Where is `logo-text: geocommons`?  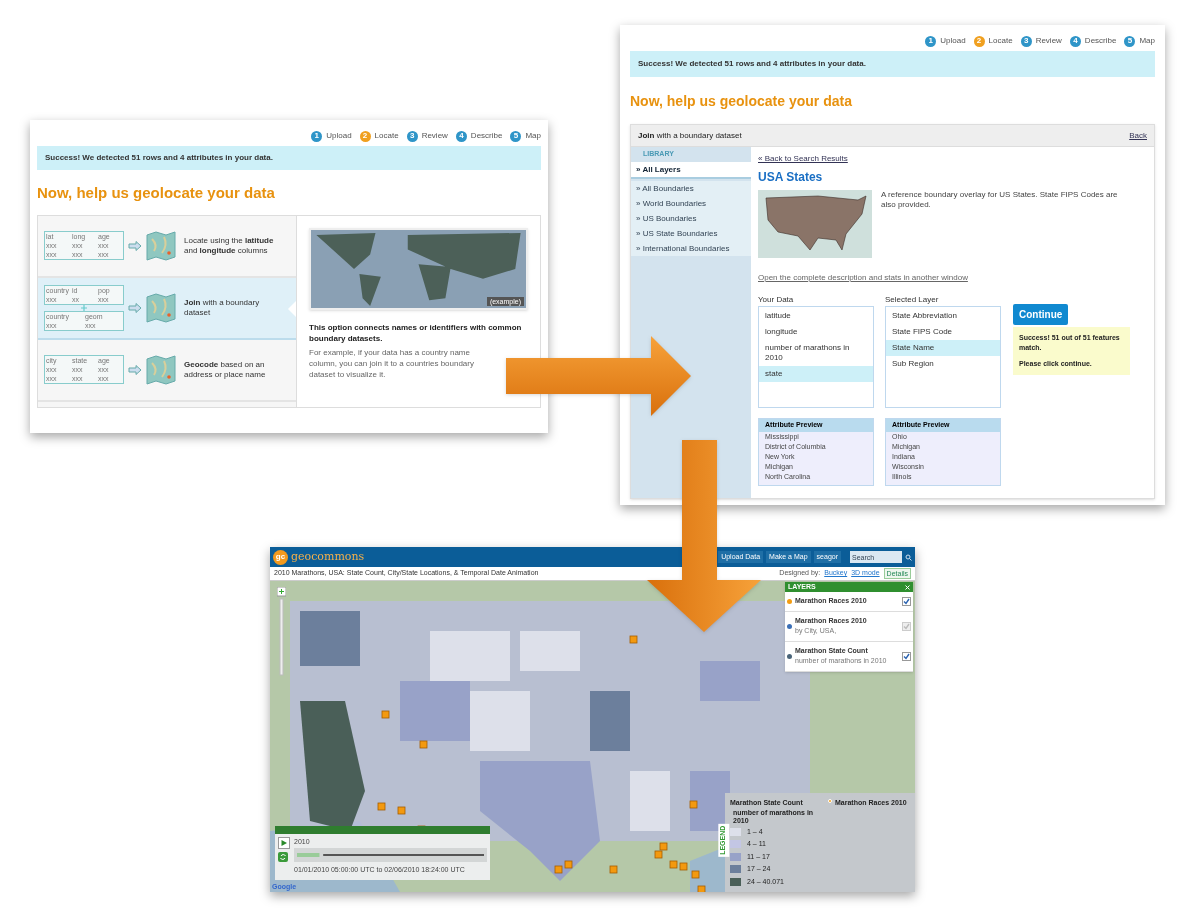 logo-text: geocommons is located at coordinates (328, 556).